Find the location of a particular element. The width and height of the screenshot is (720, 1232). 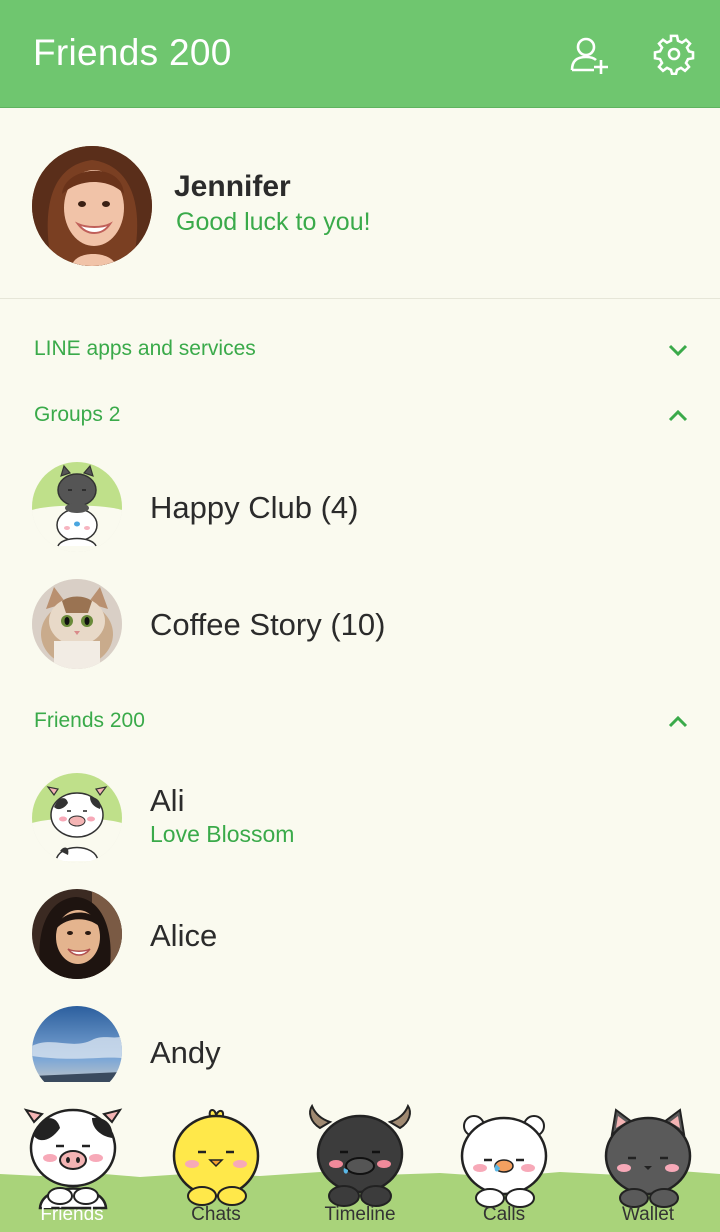

tab-wallet: Wallet is located at coordinates (648, 1157).